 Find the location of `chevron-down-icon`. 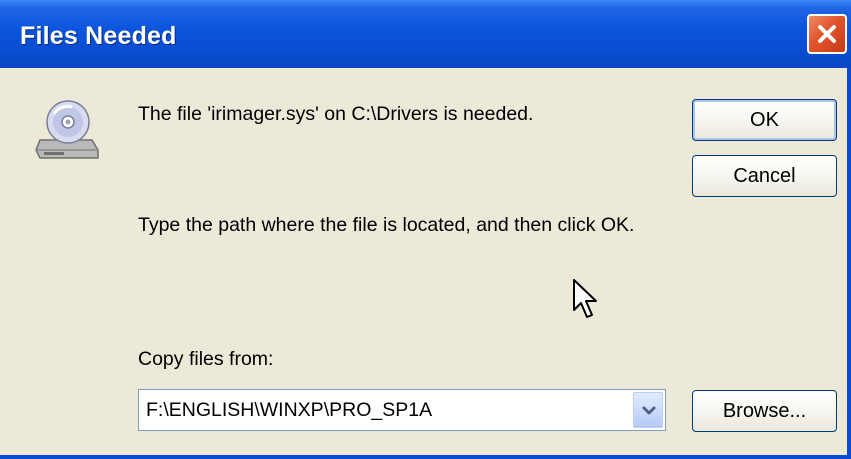

chevron-down-icon is located at coordinates (649, 410).